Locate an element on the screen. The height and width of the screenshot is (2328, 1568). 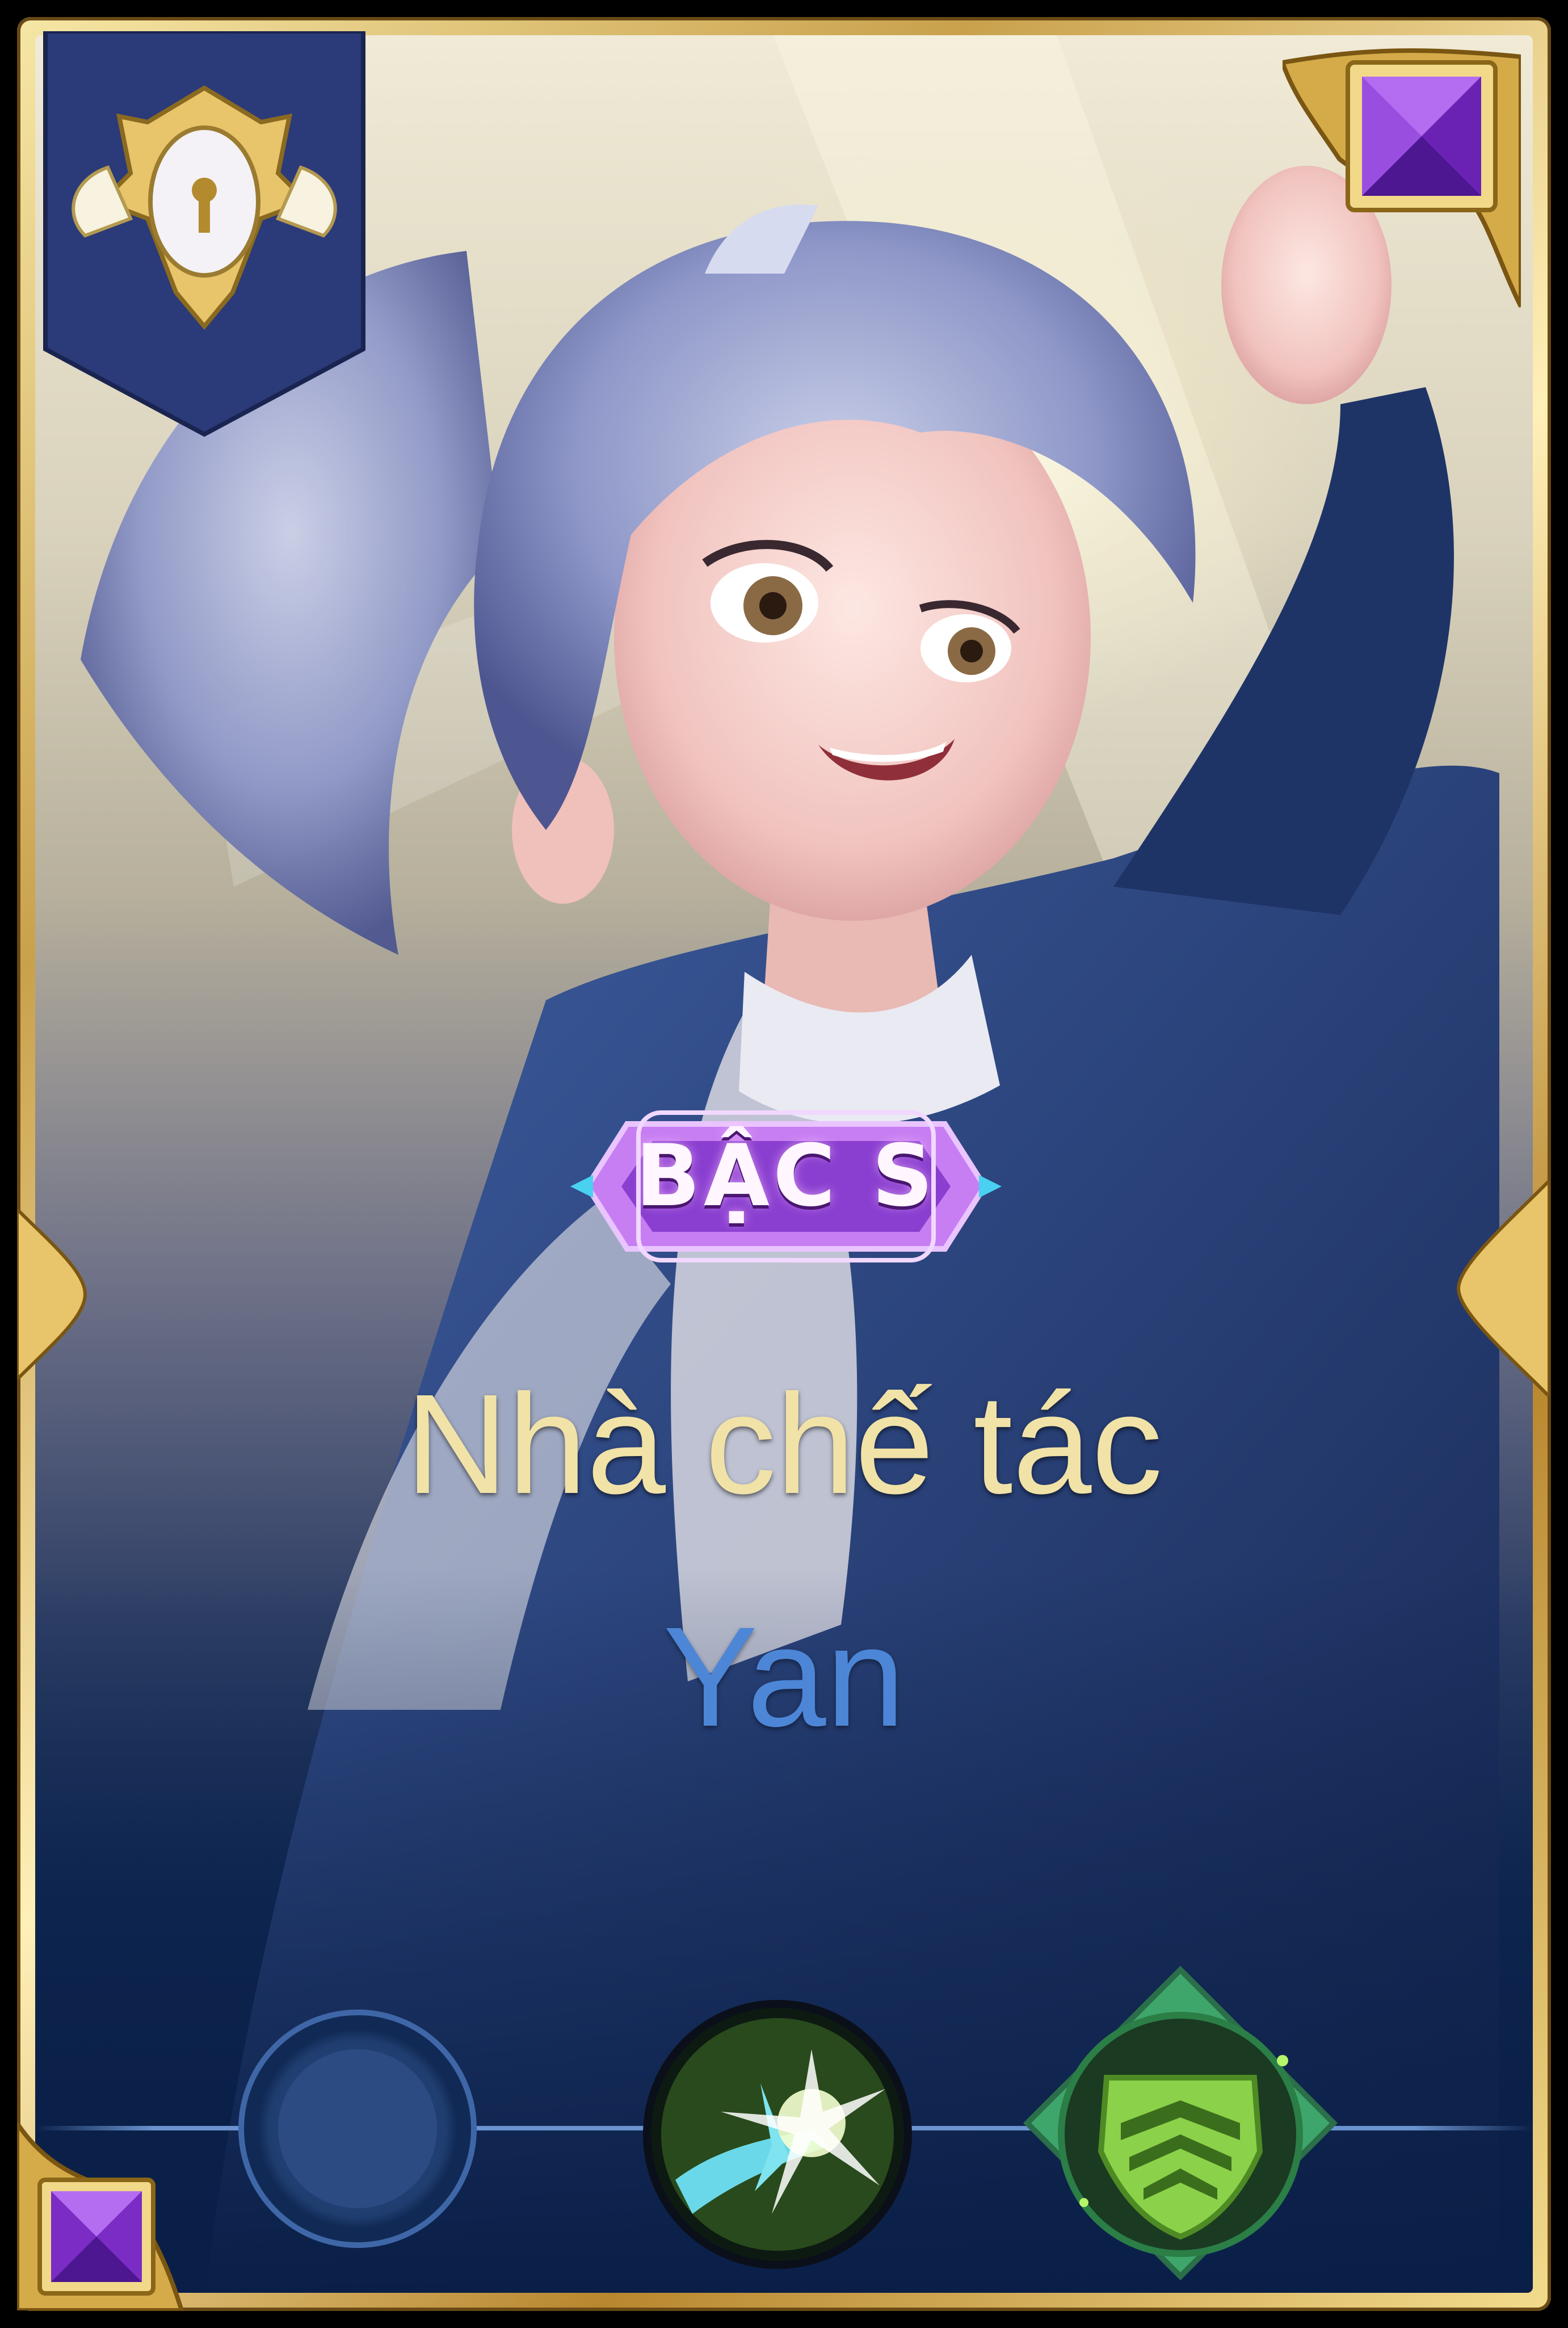
strike-skill-icon is located at coordinates (777, 2134).